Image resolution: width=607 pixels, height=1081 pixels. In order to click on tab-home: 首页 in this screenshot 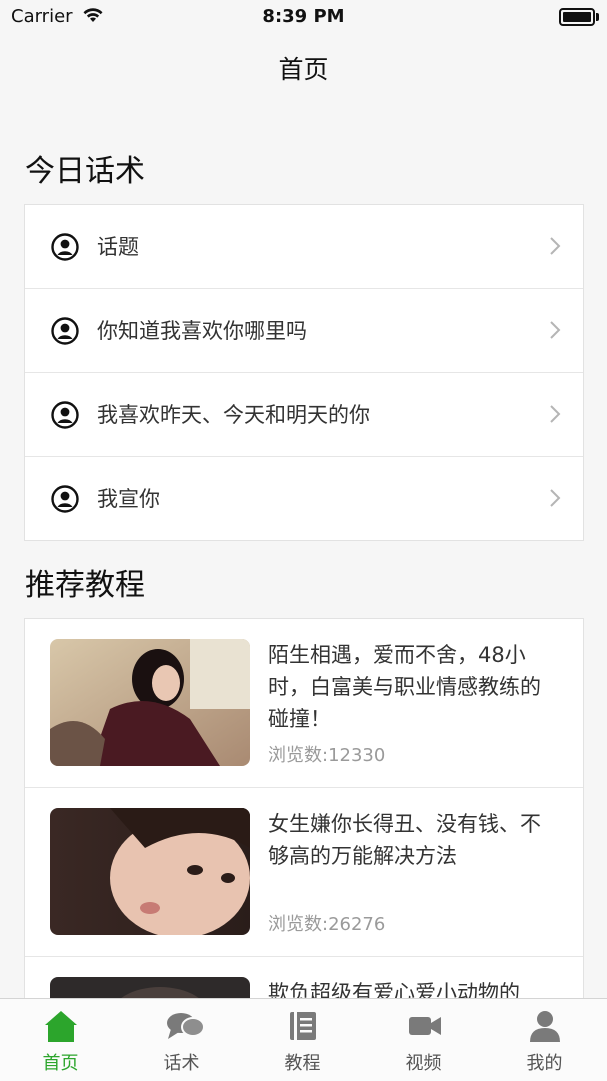, I will do `click(60, 1040)`.